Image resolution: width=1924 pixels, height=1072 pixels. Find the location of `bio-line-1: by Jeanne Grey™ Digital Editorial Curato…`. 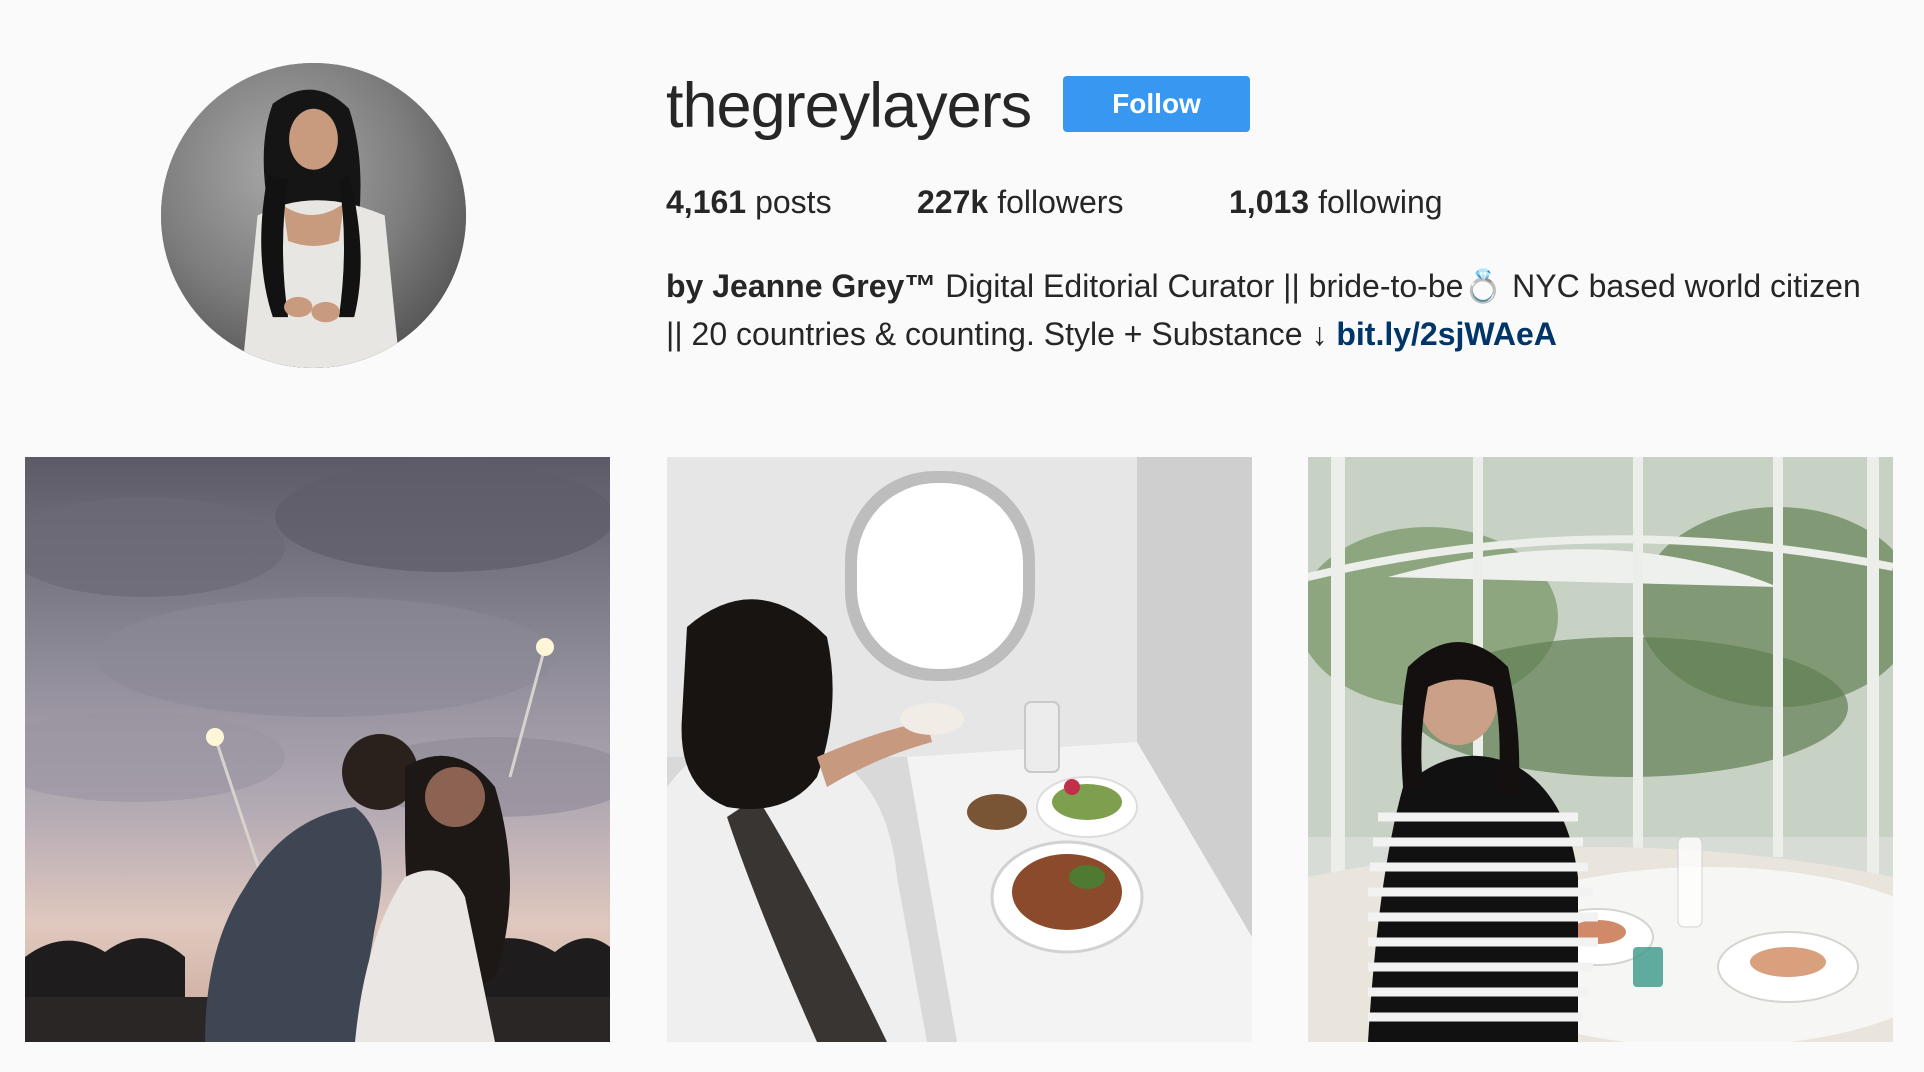

bio-line-1: by Jeanne Grey™ Digital Editorial Curato… is located at coordinates (1291, 286).